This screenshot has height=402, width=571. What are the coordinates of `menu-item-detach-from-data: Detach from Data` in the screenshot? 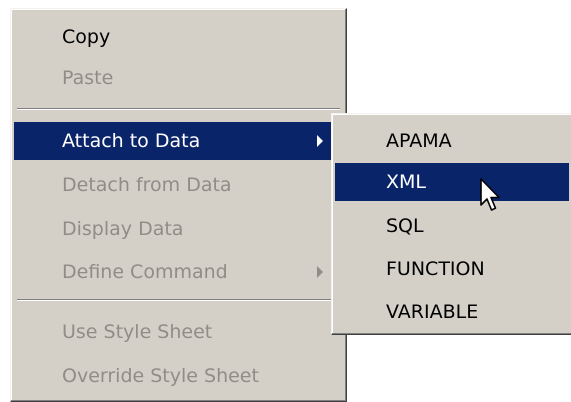 It's located at (178, 185).